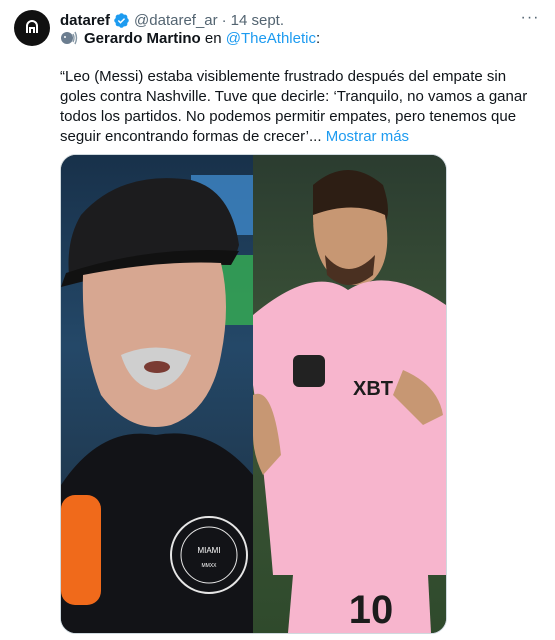  What do you see at coordinates (371, 610) in the screenshot?
I see `jersey-number: 10` at bounding box center [371, 610].